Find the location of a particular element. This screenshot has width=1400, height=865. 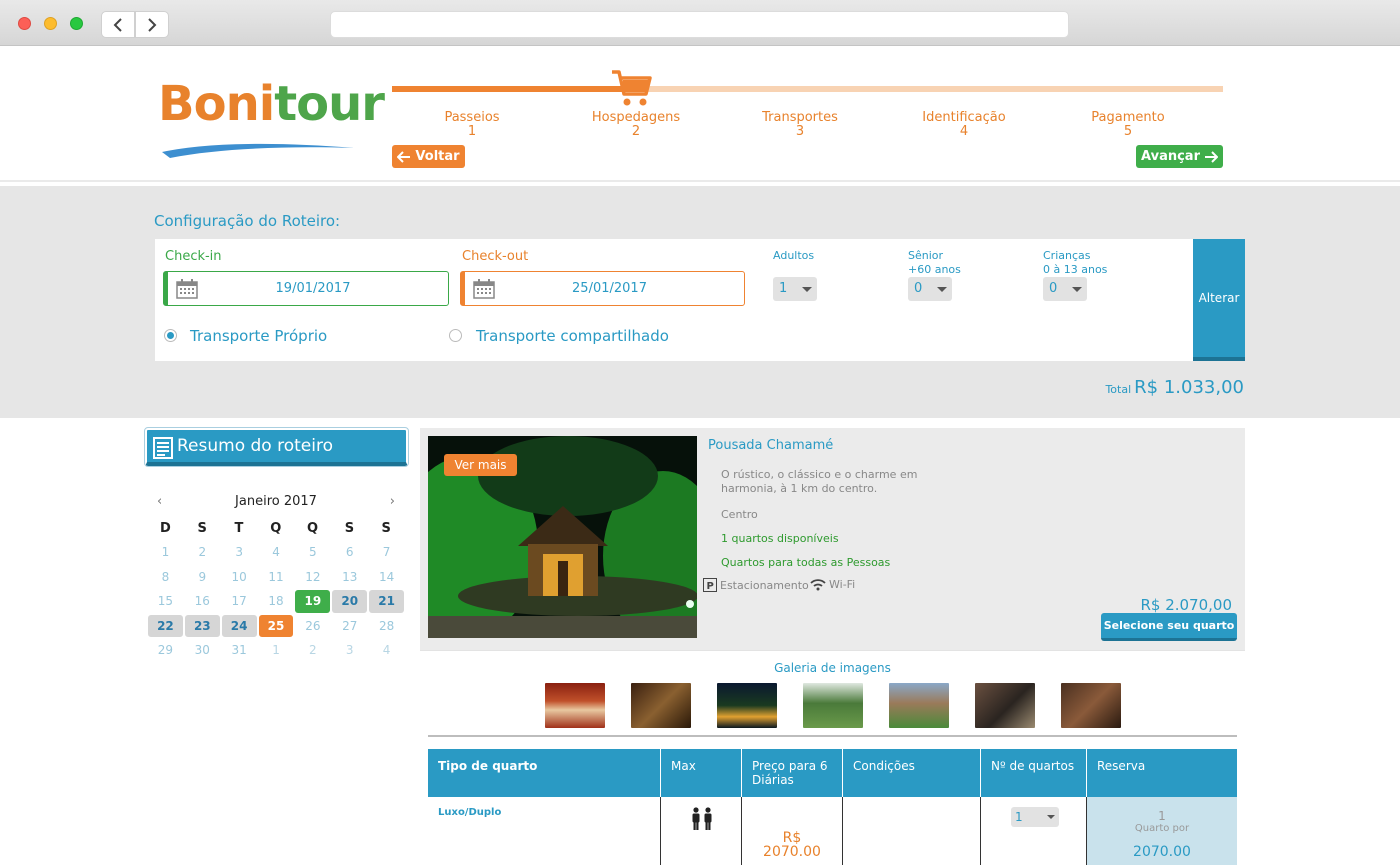

calendar-day: 31 is located at coordinates (239, 650).